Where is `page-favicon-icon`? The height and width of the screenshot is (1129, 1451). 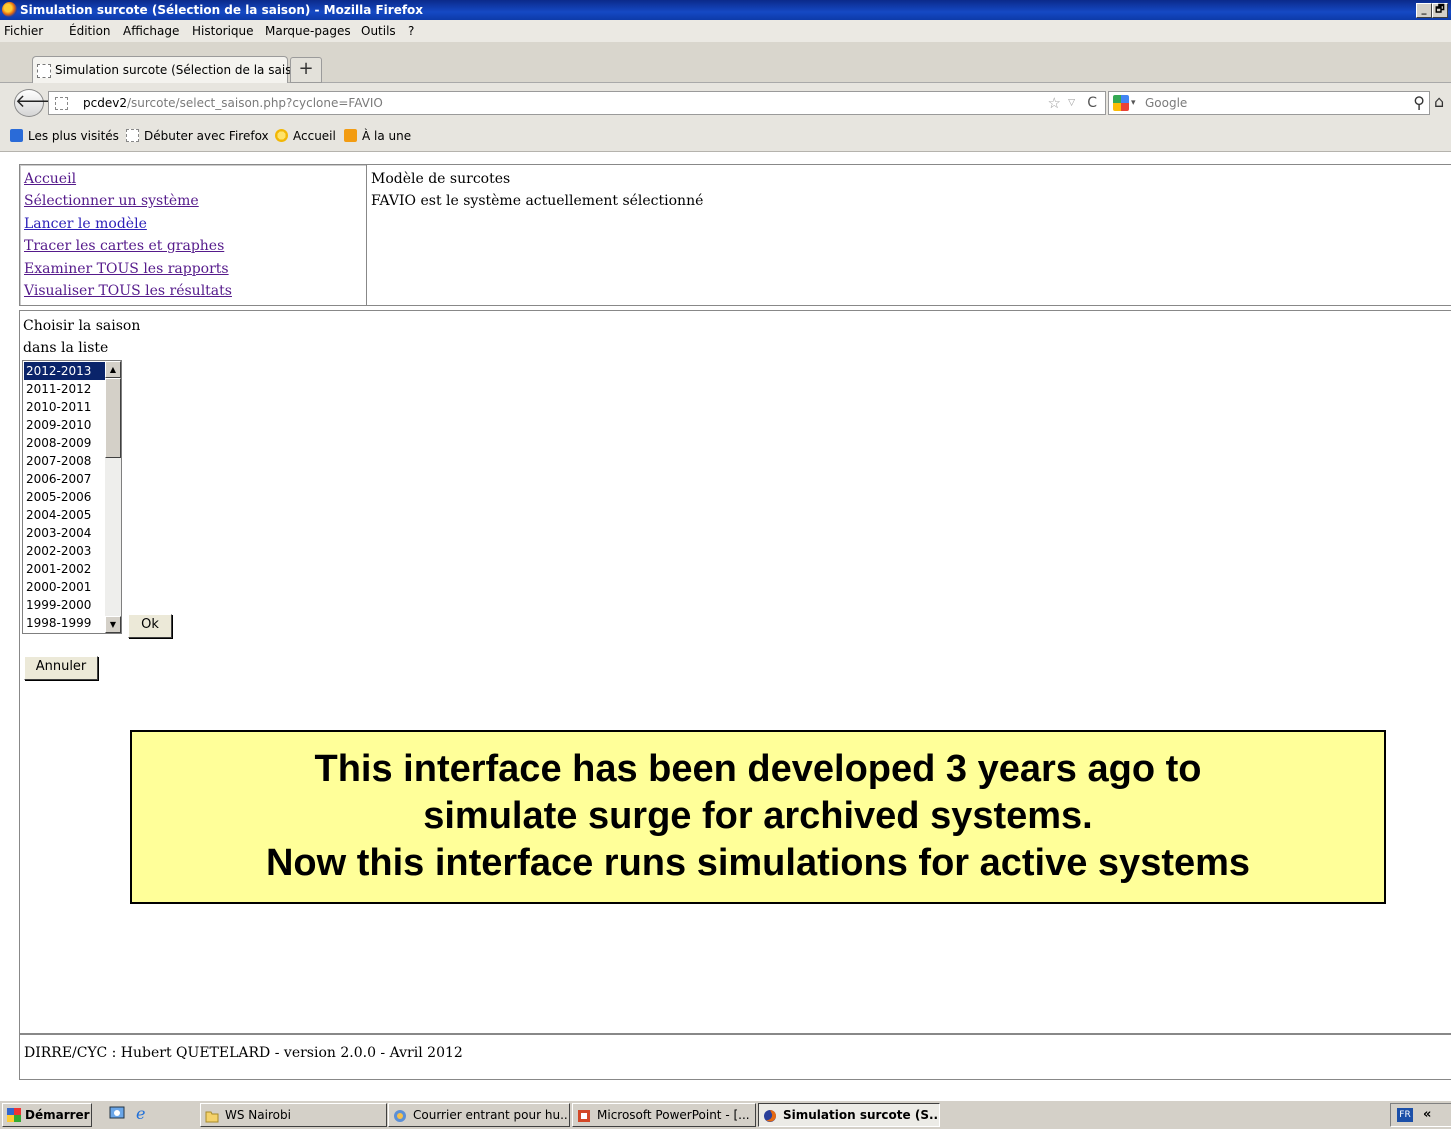 page-favicon-icon is located at coordinates (44, 71).